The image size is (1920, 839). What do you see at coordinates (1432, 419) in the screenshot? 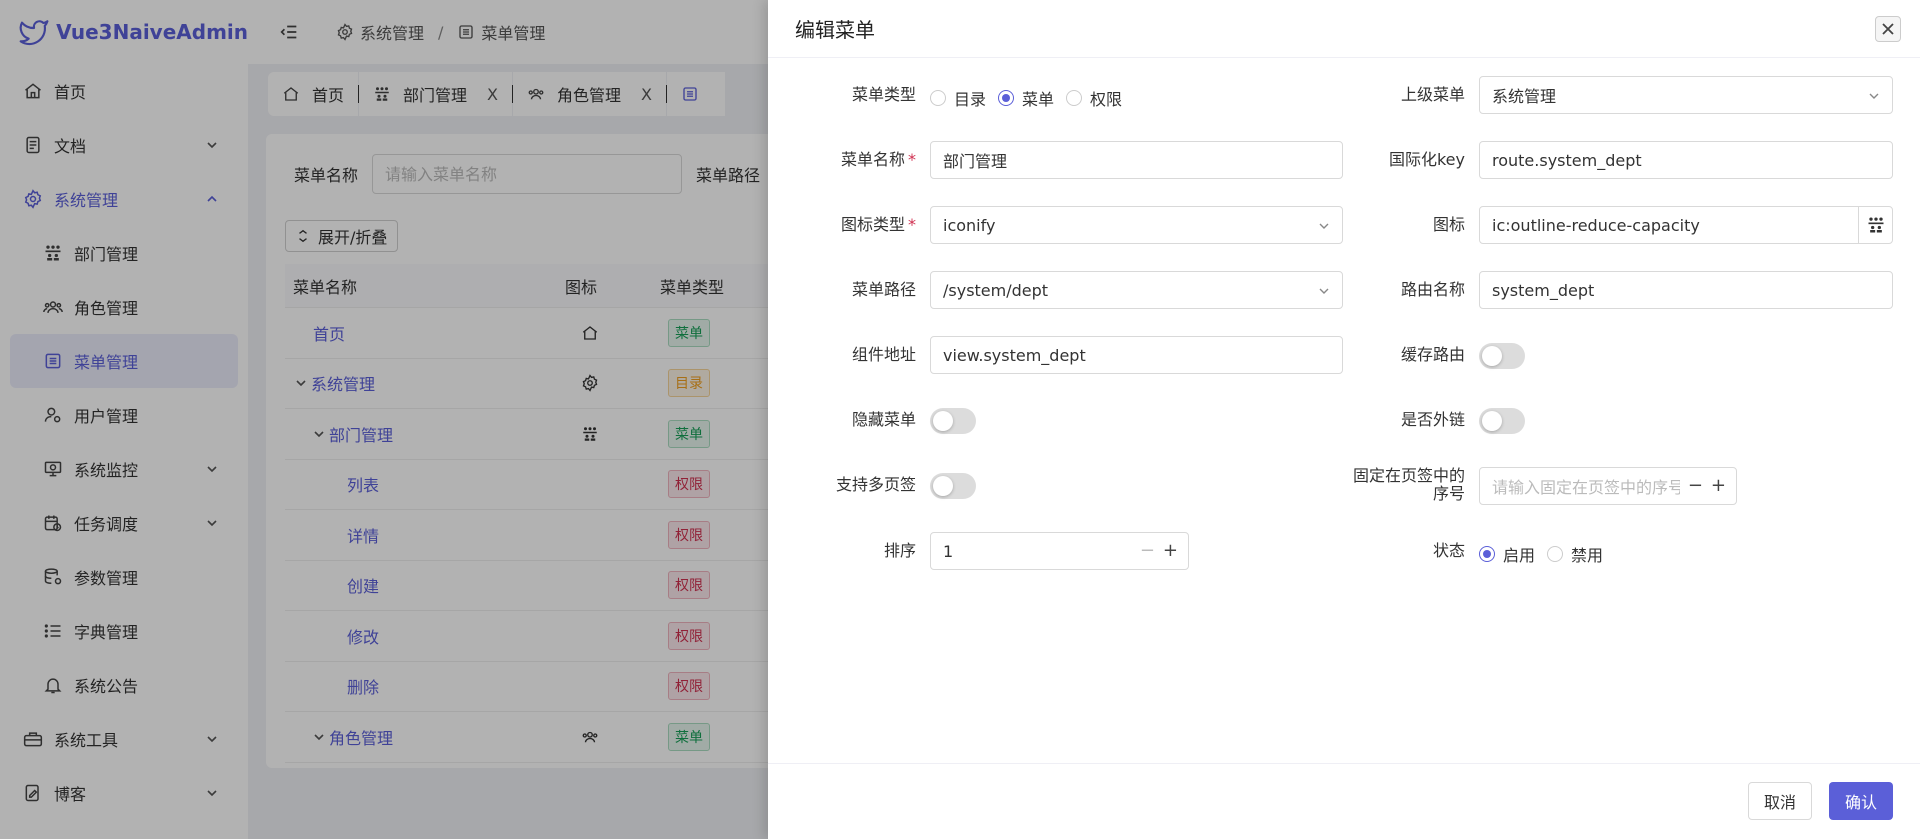
I see `external-link-label: 是否外链` at bounding box center [1432, 419].